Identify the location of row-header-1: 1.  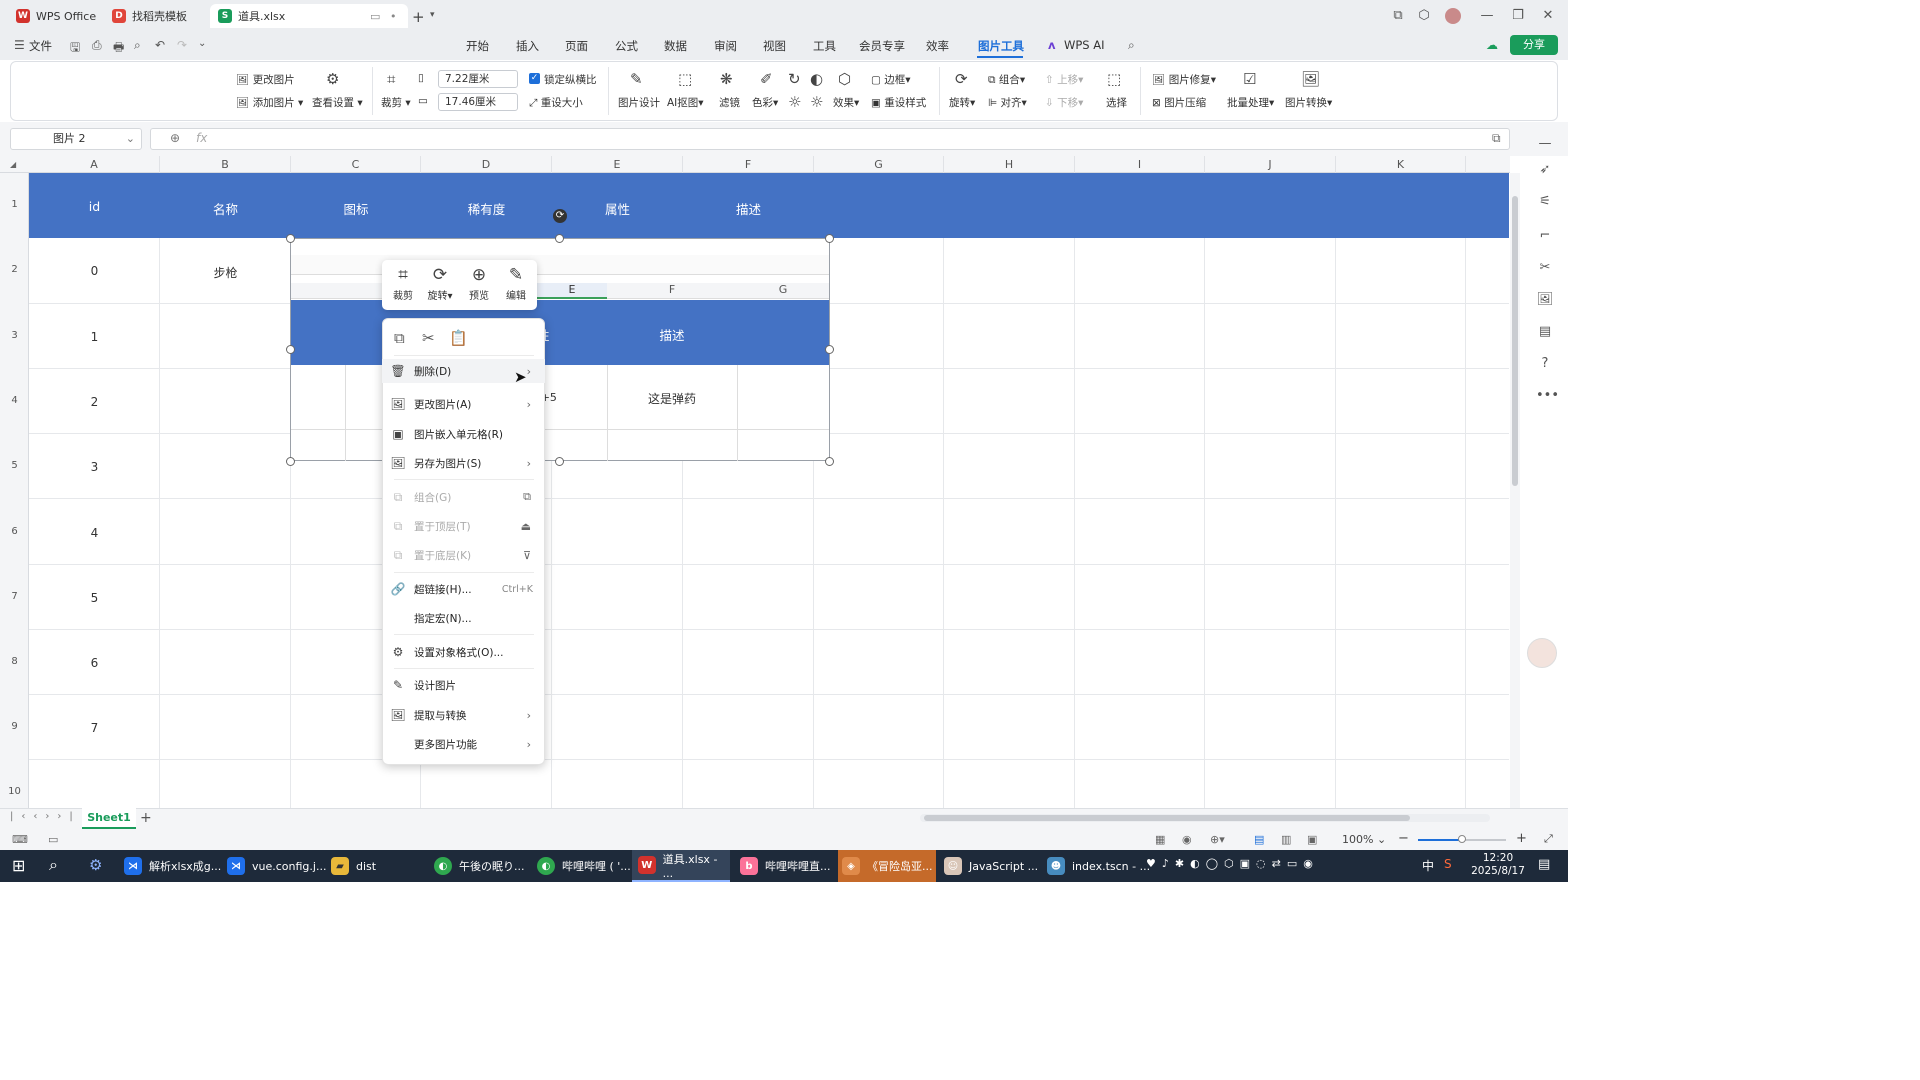
(14, 204).